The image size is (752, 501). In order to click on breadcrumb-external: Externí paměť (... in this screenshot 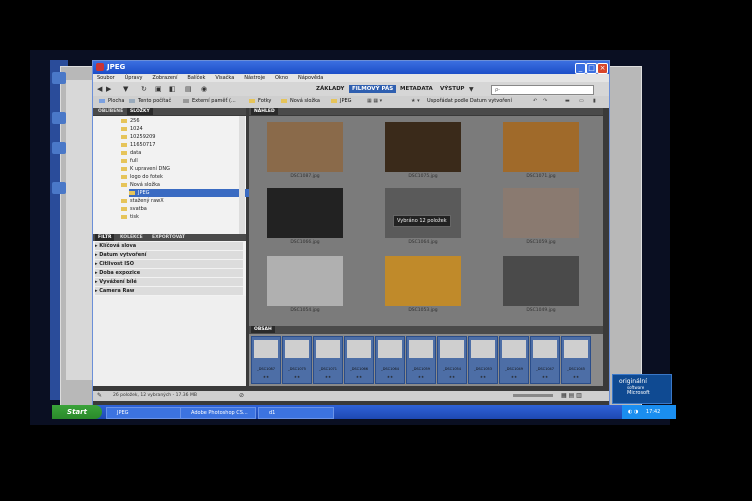, I will do `click(209, 101)`.